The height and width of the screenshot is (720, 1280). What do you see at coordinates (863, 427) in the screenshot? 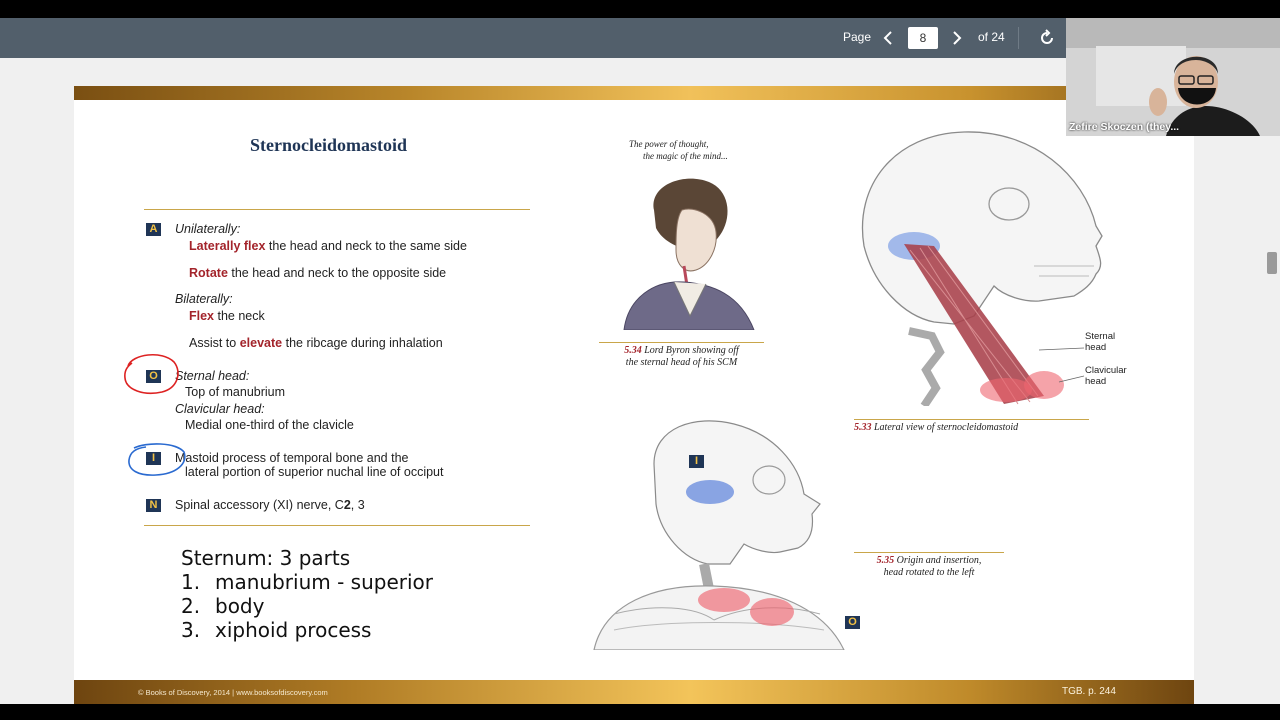
I see `fig-533-number: 5.33` at bounding box center [863, 427].